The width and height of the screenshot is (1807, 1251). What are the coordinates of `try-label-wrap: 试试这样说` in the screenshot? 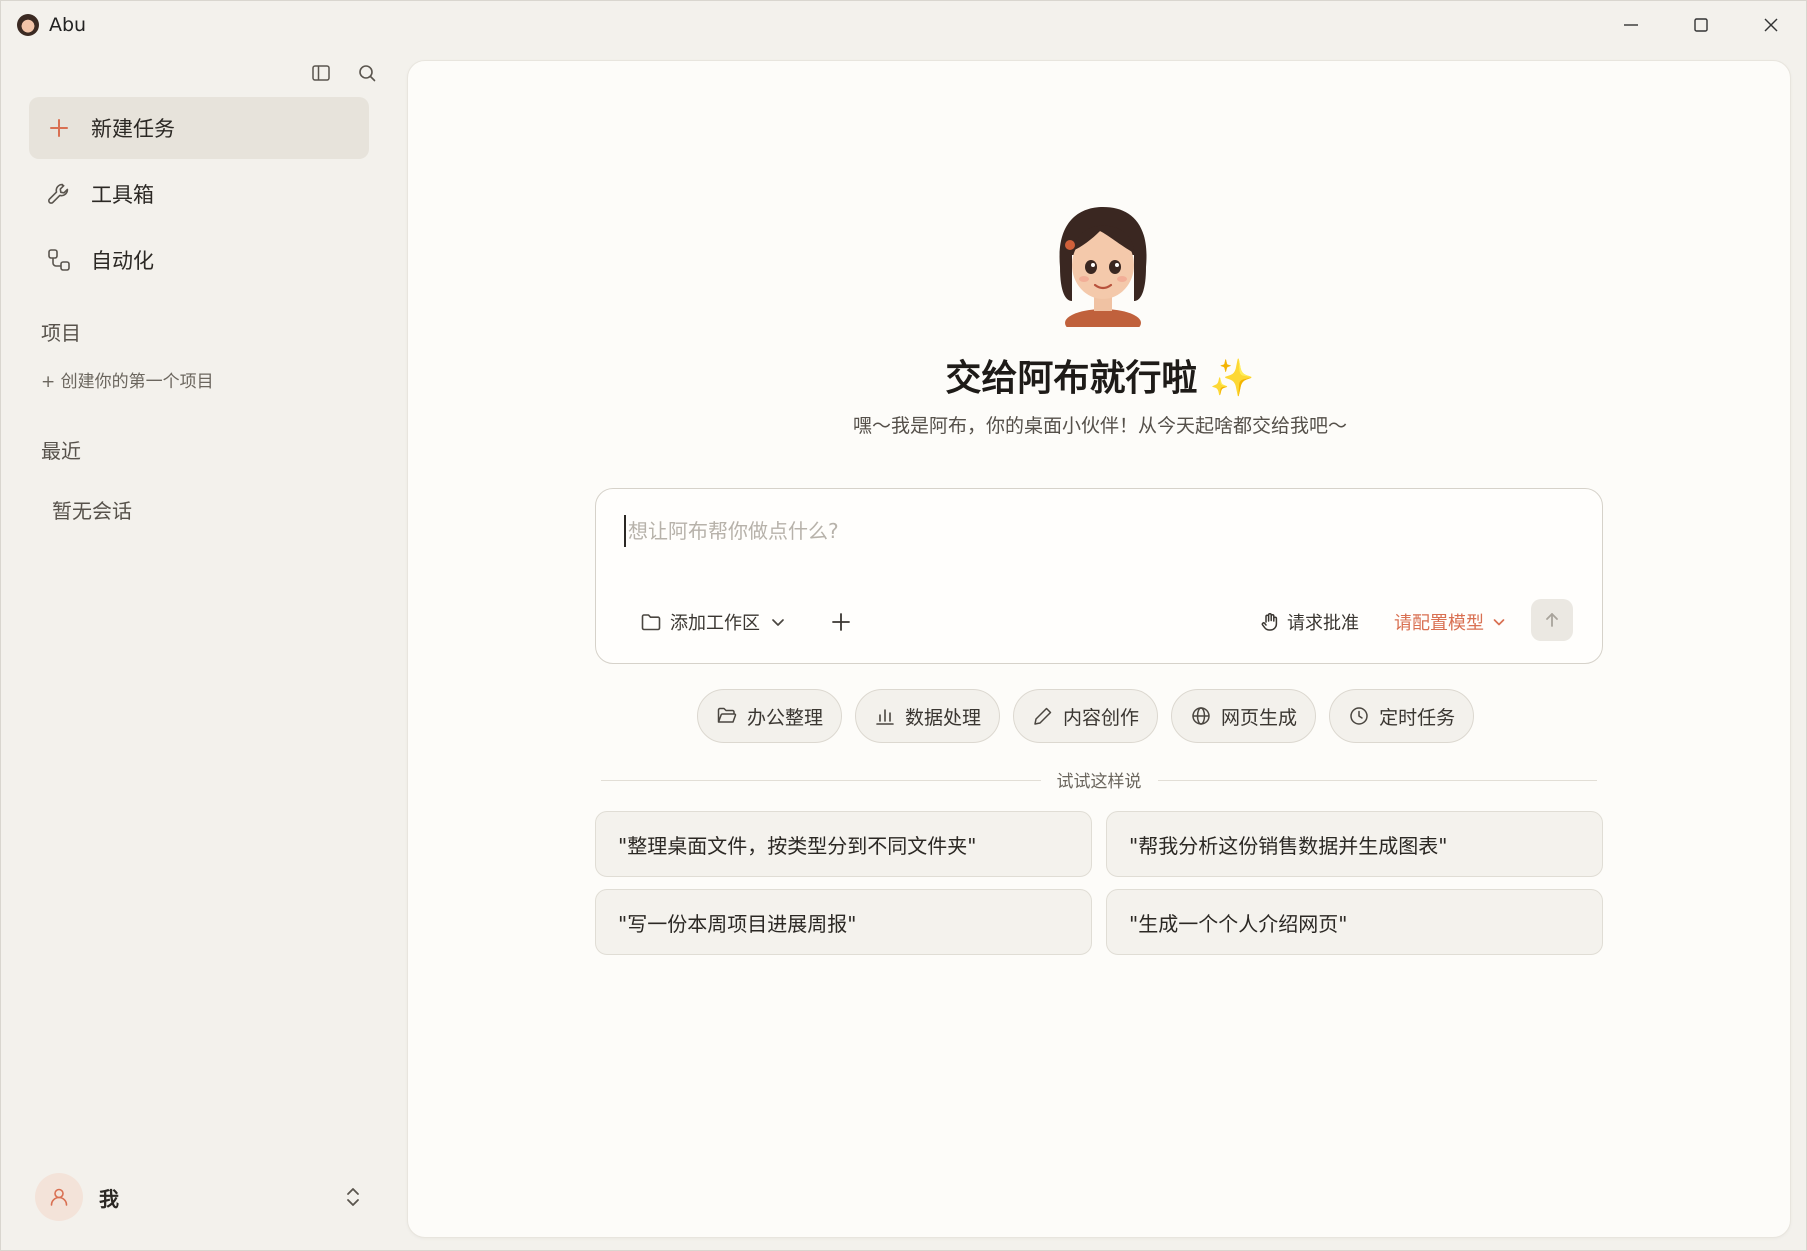 It's located at (1099, 779).